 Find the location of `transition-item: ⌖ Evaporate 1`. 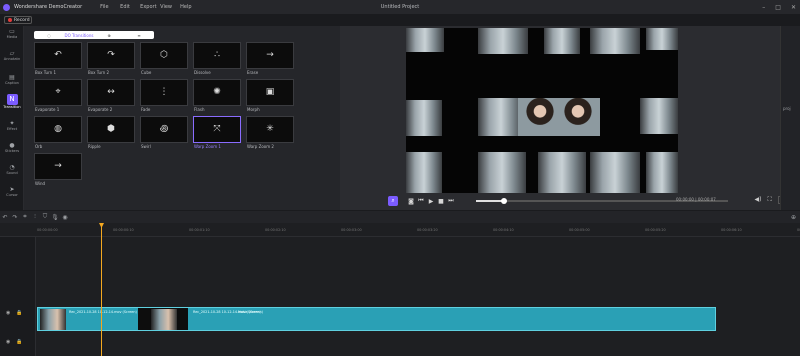

transition-item: ⌖ Evaporate 1 is located at coordinates (58, 99).